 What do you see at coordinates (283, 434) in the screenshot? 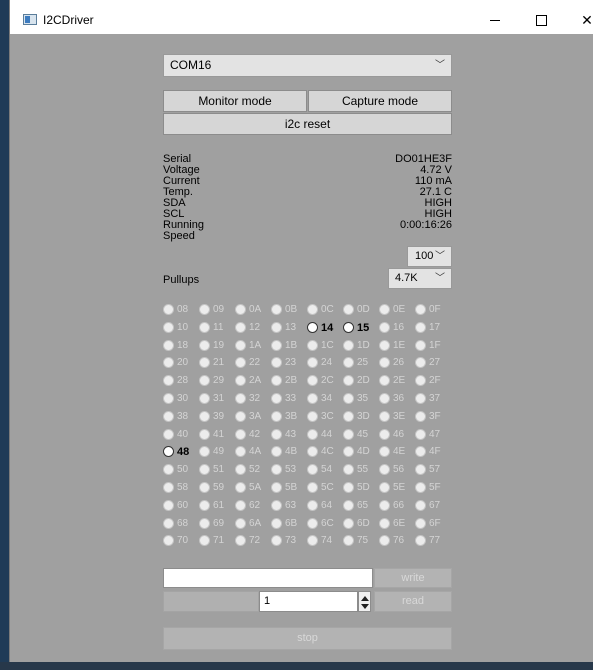
I see `address-43: 43` at bounding box center [283, 434].